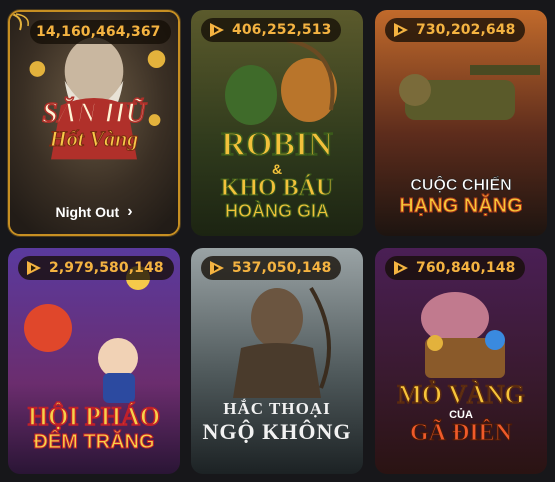 This screenshot has height=482, width=555. What do you see at coordinates (461, 394) in the screenshot?
I see `game-title-line1: MỎ VÀNG` at bounding box center [461, 394].